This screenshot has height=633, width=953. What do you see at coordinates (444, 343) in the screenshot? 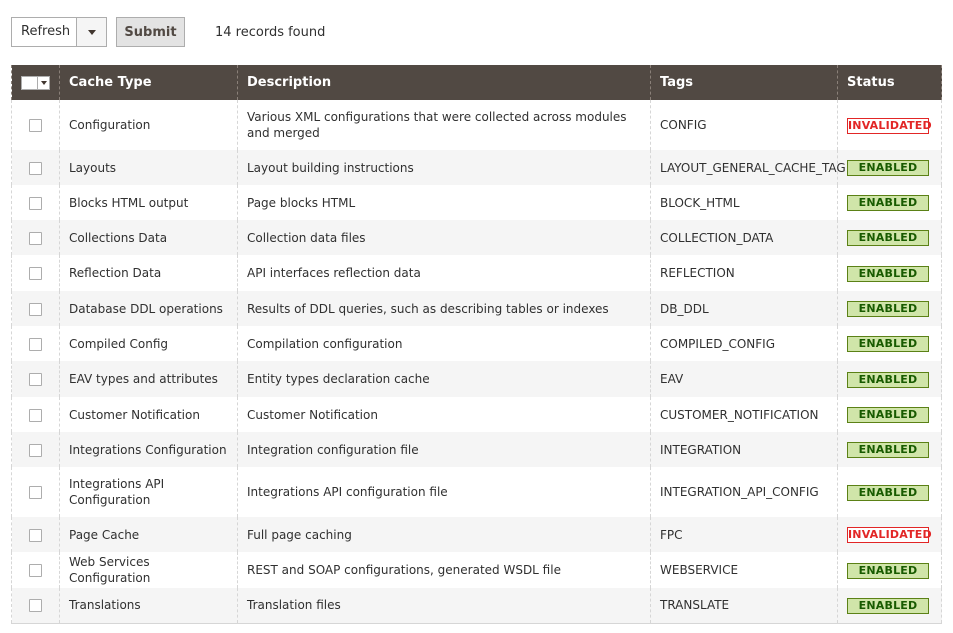
I see `description-cell: Compilation configuration` at bounding box center [444, 343].